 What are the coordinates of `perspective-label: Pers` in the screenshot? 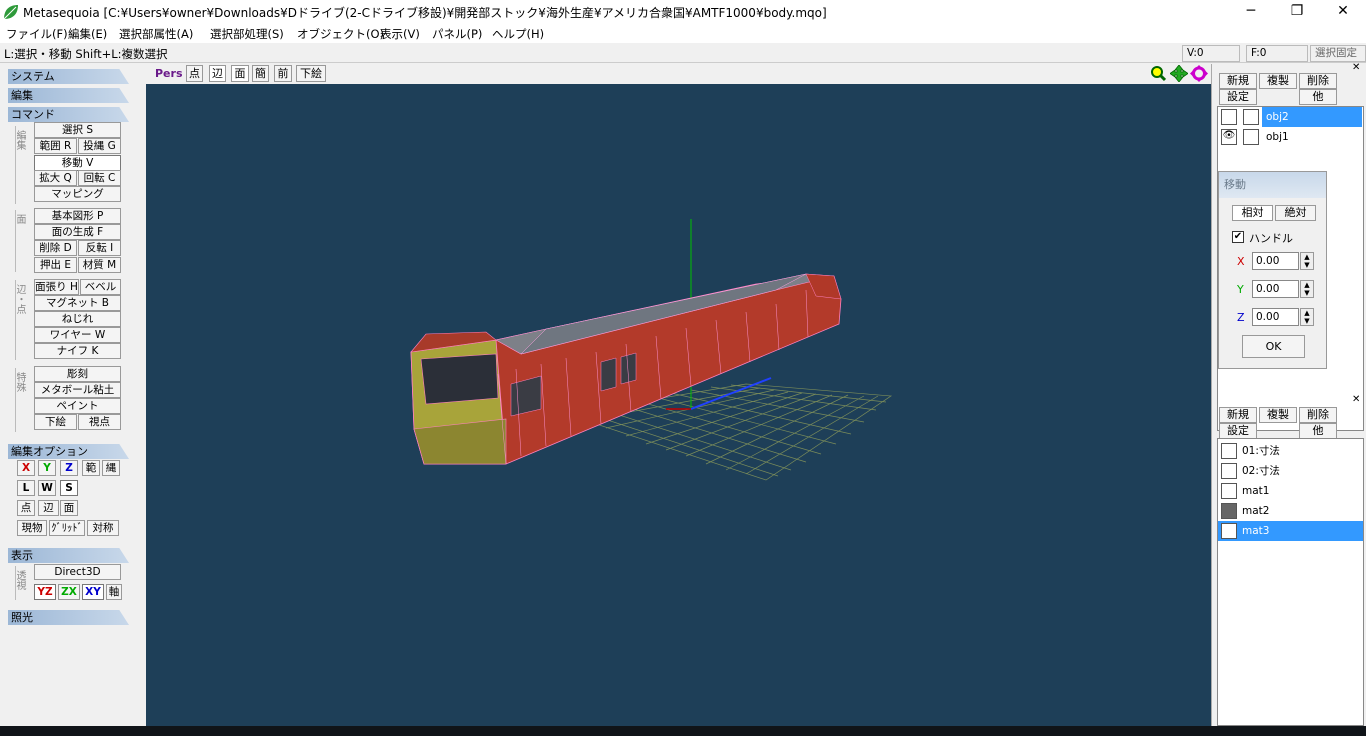 It's located at (169, 73).